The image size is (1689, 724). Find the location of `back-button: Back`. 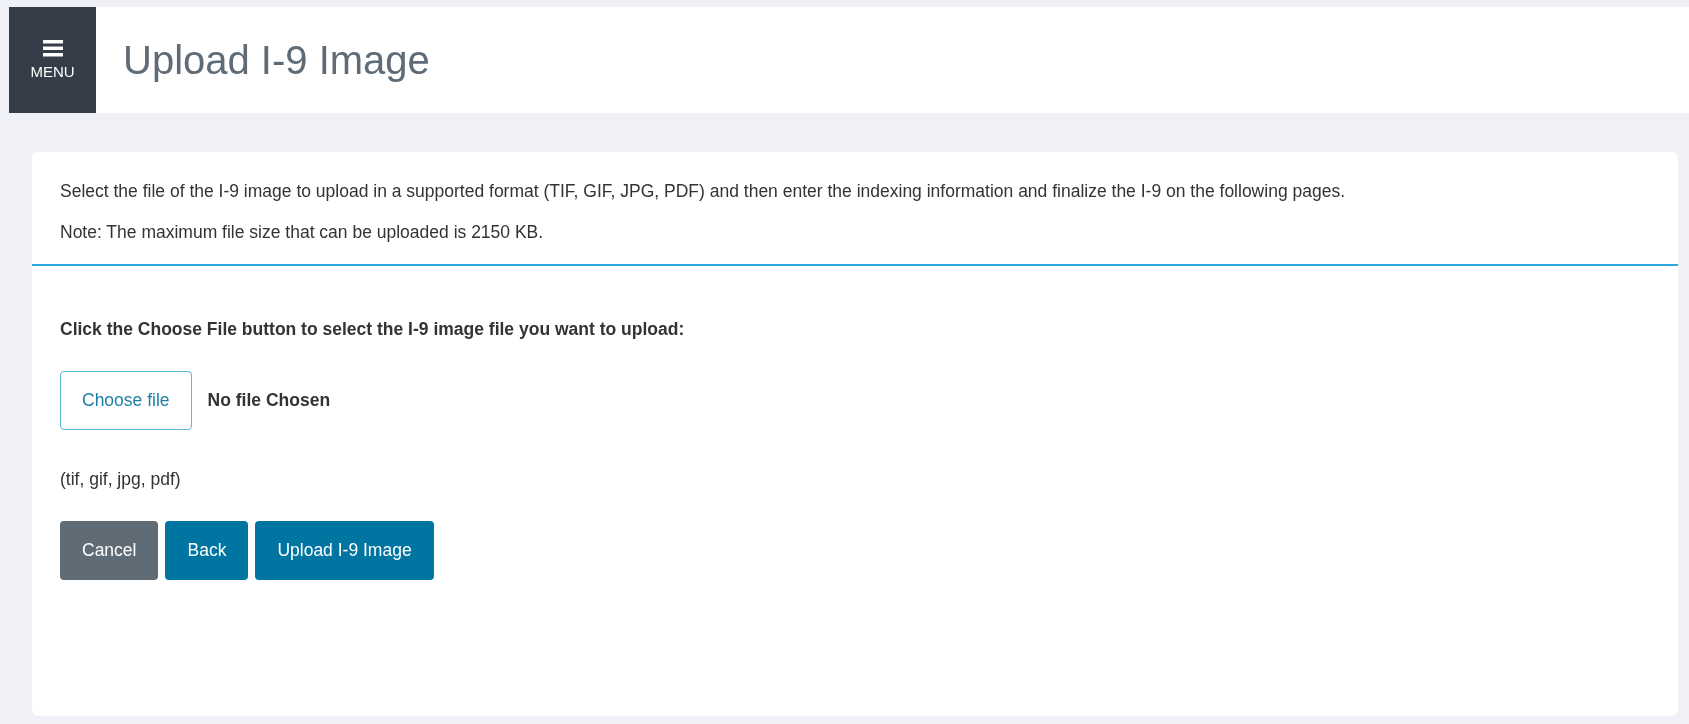

back-button: Back is located at coordinates (207, 550).